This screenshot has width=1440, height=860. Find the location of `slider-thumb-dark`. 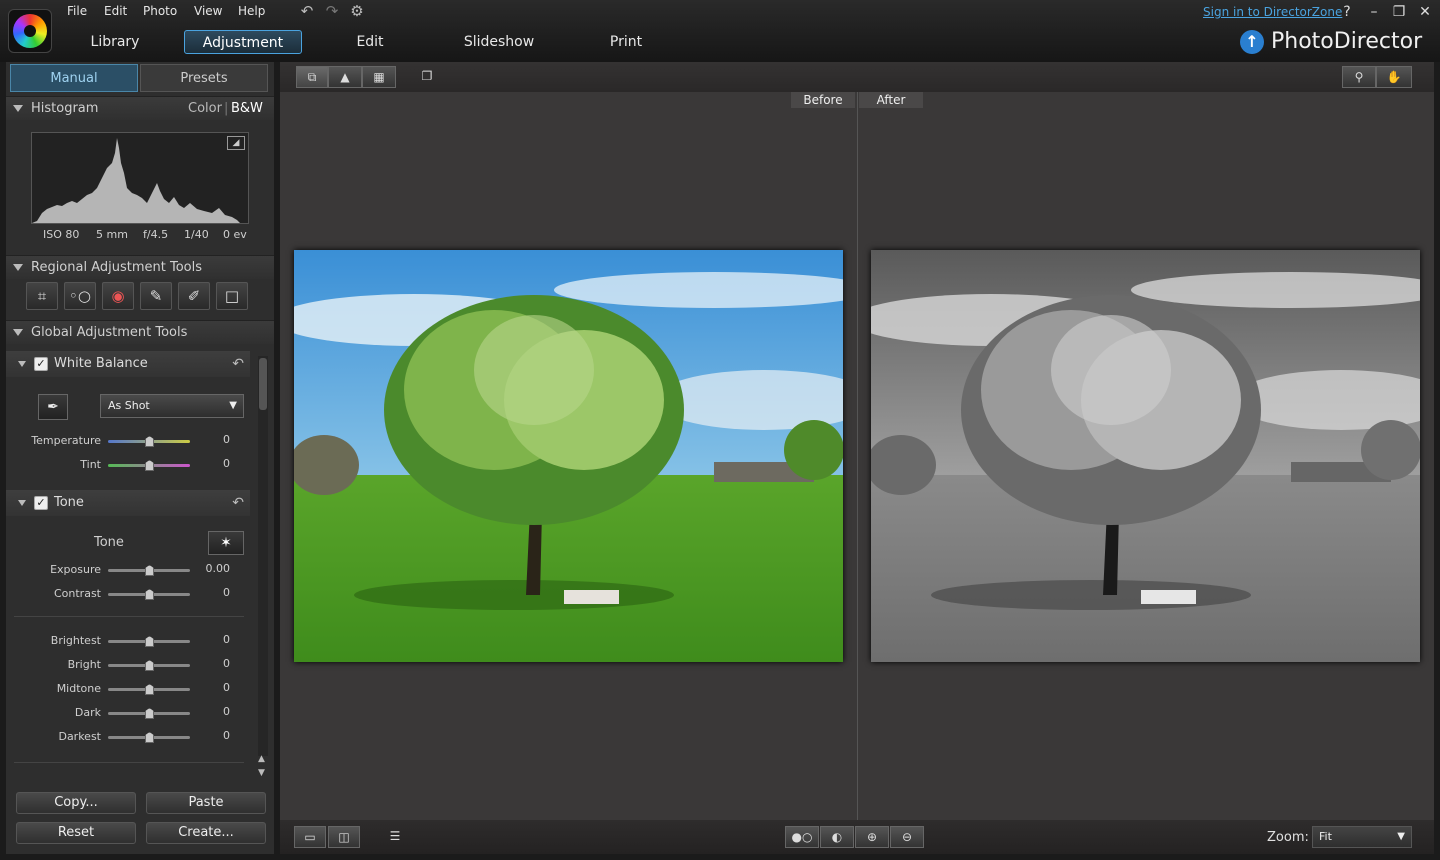

slider-thumb-dark is located at coordinates (149, 713).